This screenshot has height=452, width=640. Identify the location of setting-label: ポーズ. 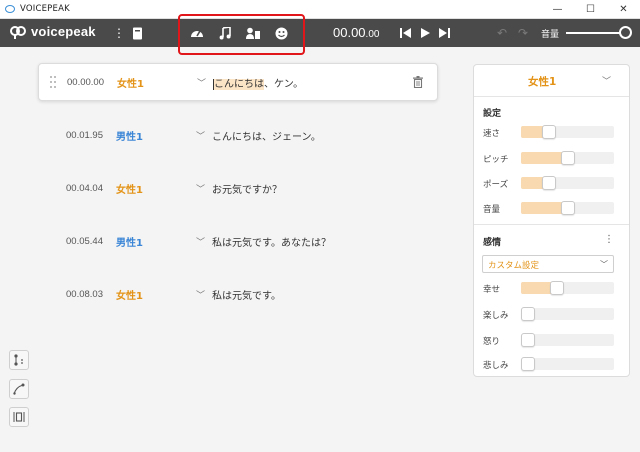
(496, 185).